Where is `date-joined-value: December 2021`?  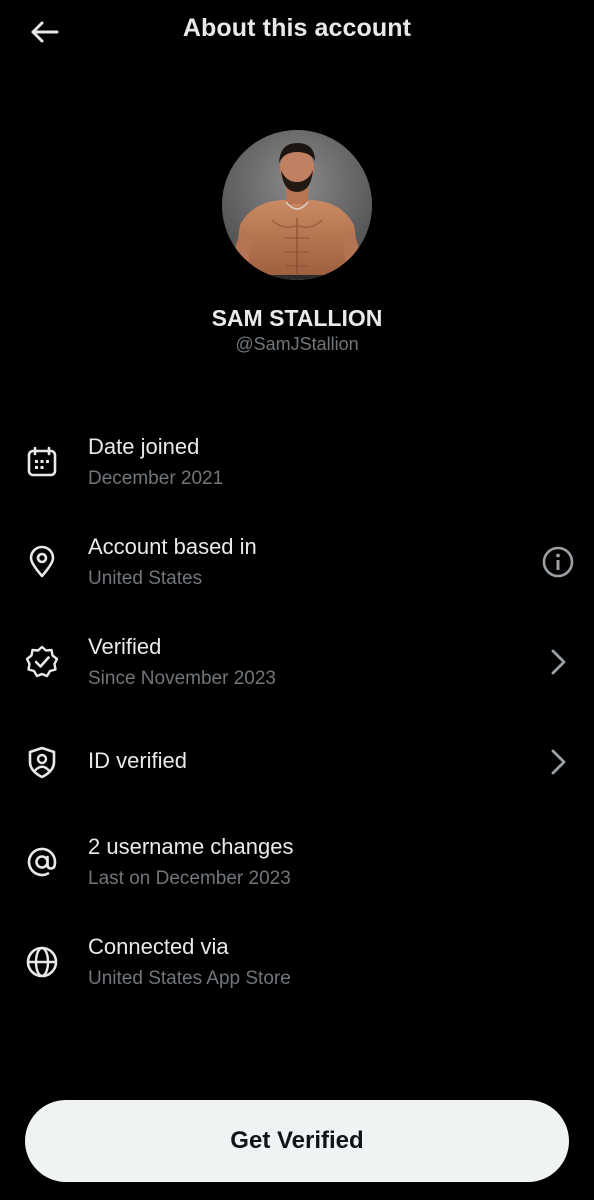 date-joined-value: December 2021 is located at coordinates (156, 478).